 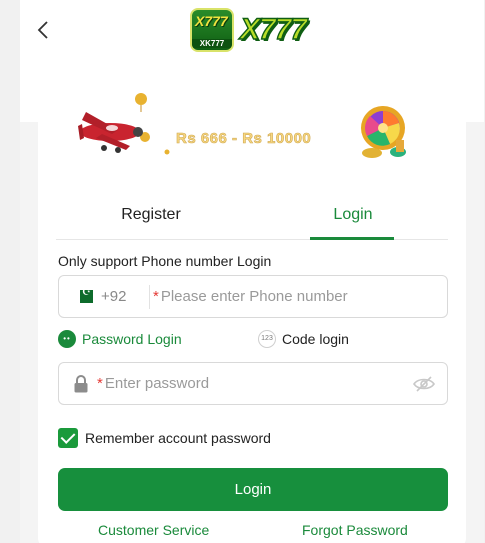 What do you see at coordinates (273, 29) in the screenshot?
I see `logo-wordmark: X777` at bounding box center [273, 29].